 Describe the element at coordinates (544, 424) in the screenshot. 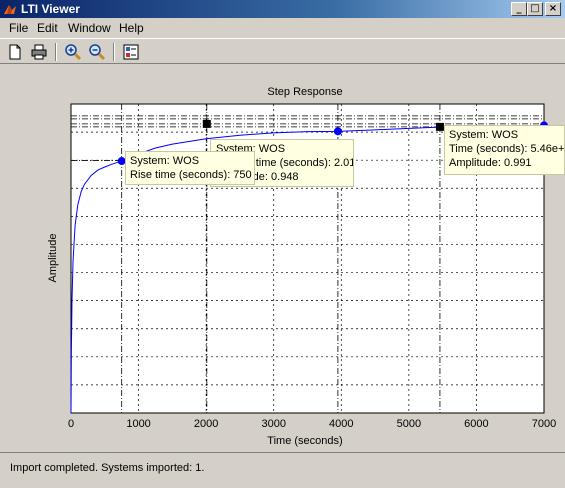

I see `x-tick-label: 7000` at that location.